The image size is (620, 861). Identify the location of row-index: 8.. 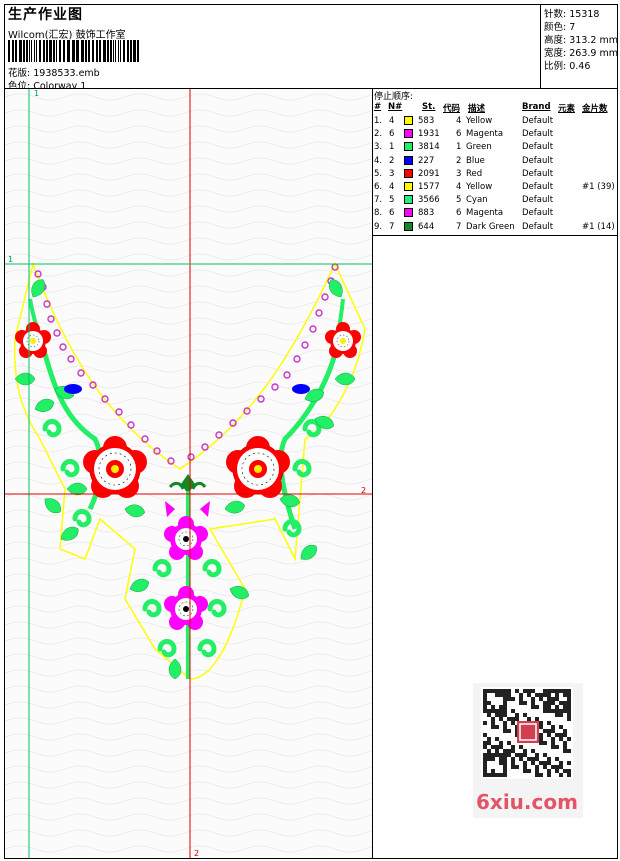
(378, 213).